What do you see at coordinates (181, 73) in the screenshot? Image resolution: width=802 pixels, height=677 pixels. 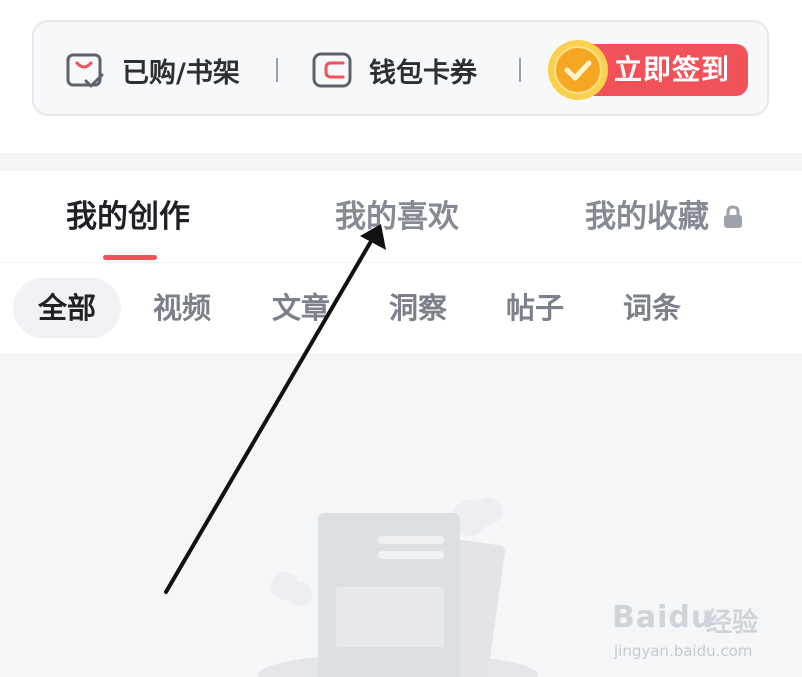 I see `purchased-bookshelf-label: 已购/书架` at bounding box center [181, 73].